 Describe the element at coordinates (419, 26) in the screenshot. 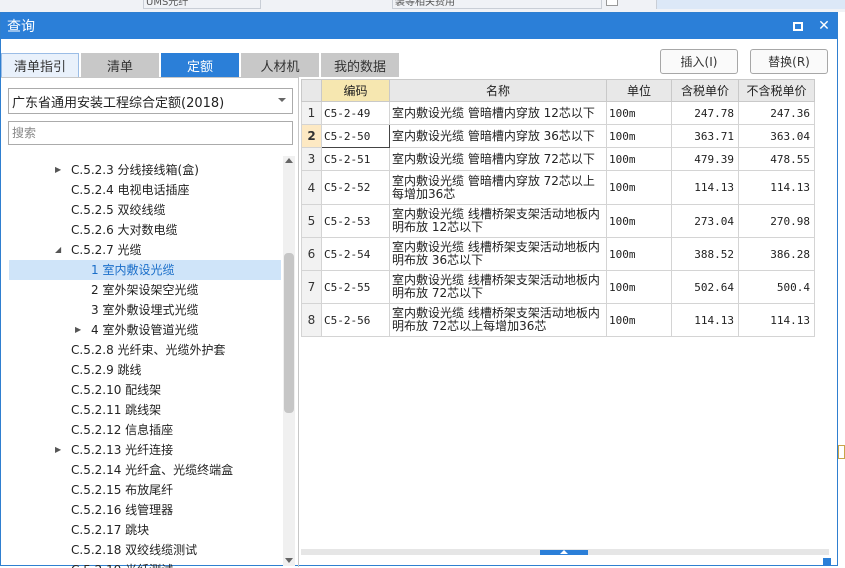

I see `dialog-titlebar: 查询 ✕` at that location.